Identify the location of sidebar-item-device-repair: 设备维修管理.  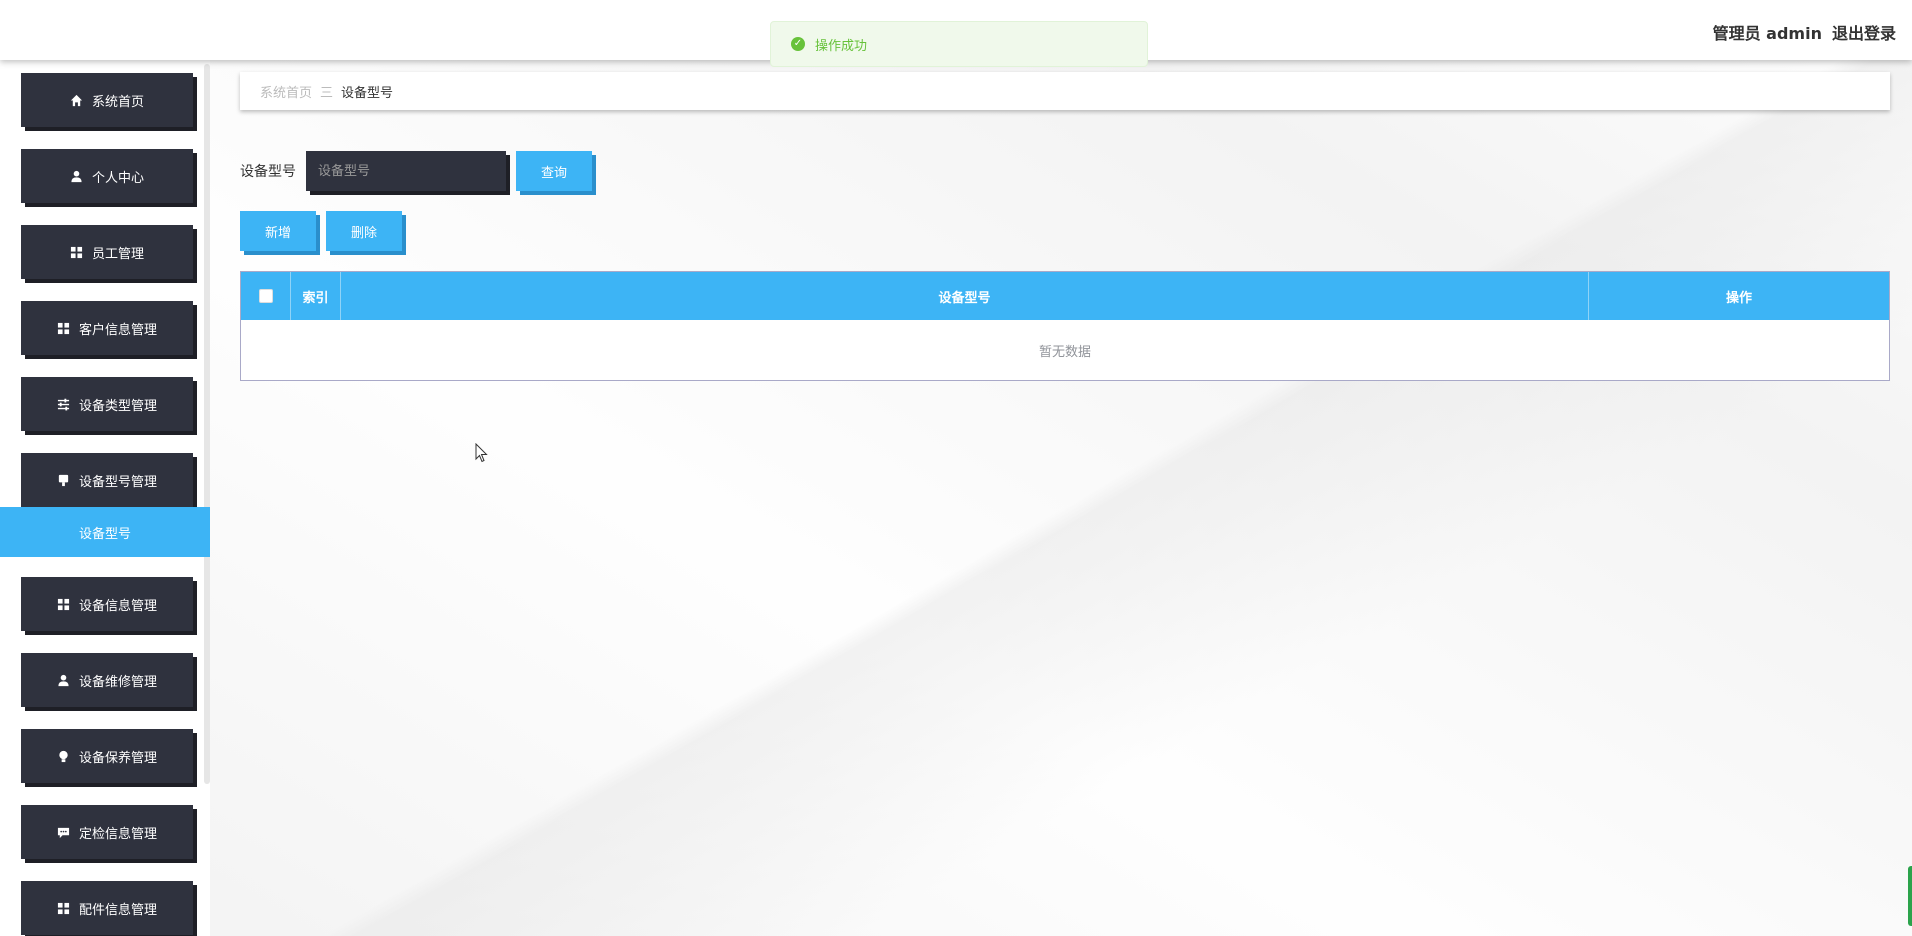
(107, 680).